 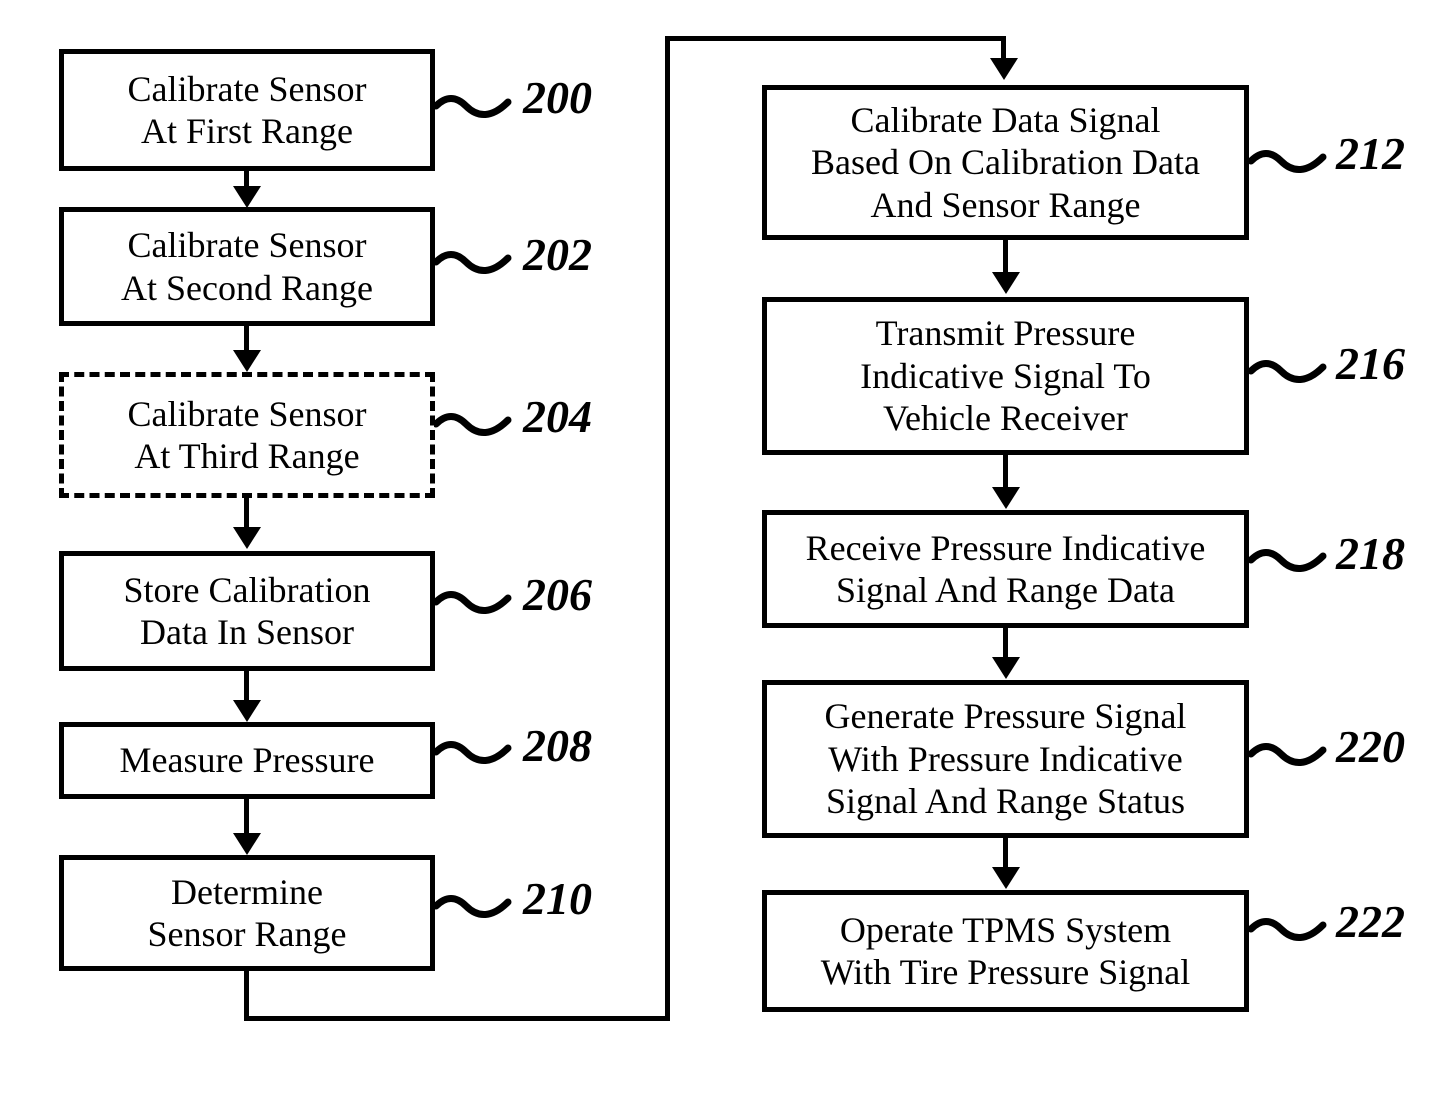 What do you see at coordinates (457, 1018) in the screenshot?
I see `connector-bottom-horizontal` at bounding box center [457, 1018].